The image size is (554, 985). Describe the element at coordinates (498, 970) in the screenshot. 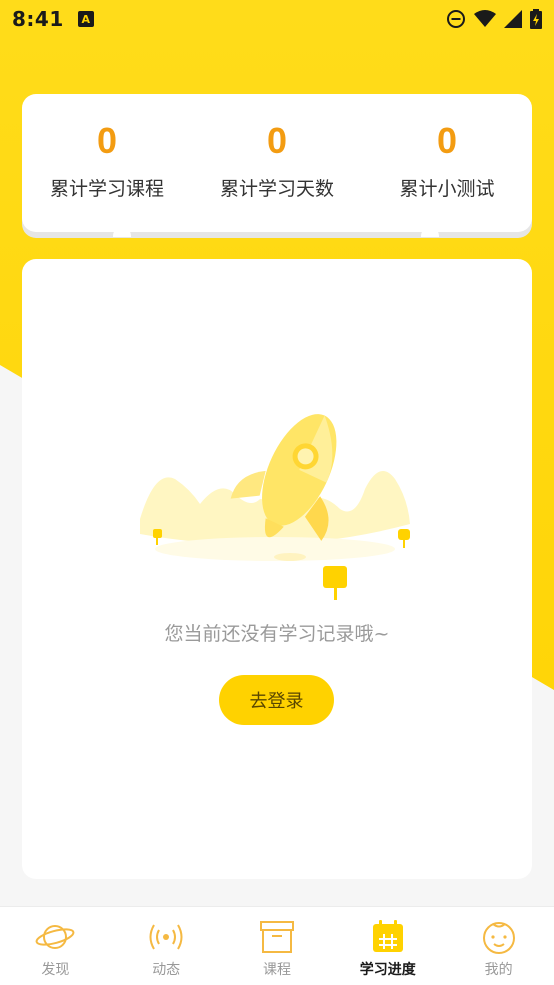

I see `tab-profile-label: 我的` at that location.